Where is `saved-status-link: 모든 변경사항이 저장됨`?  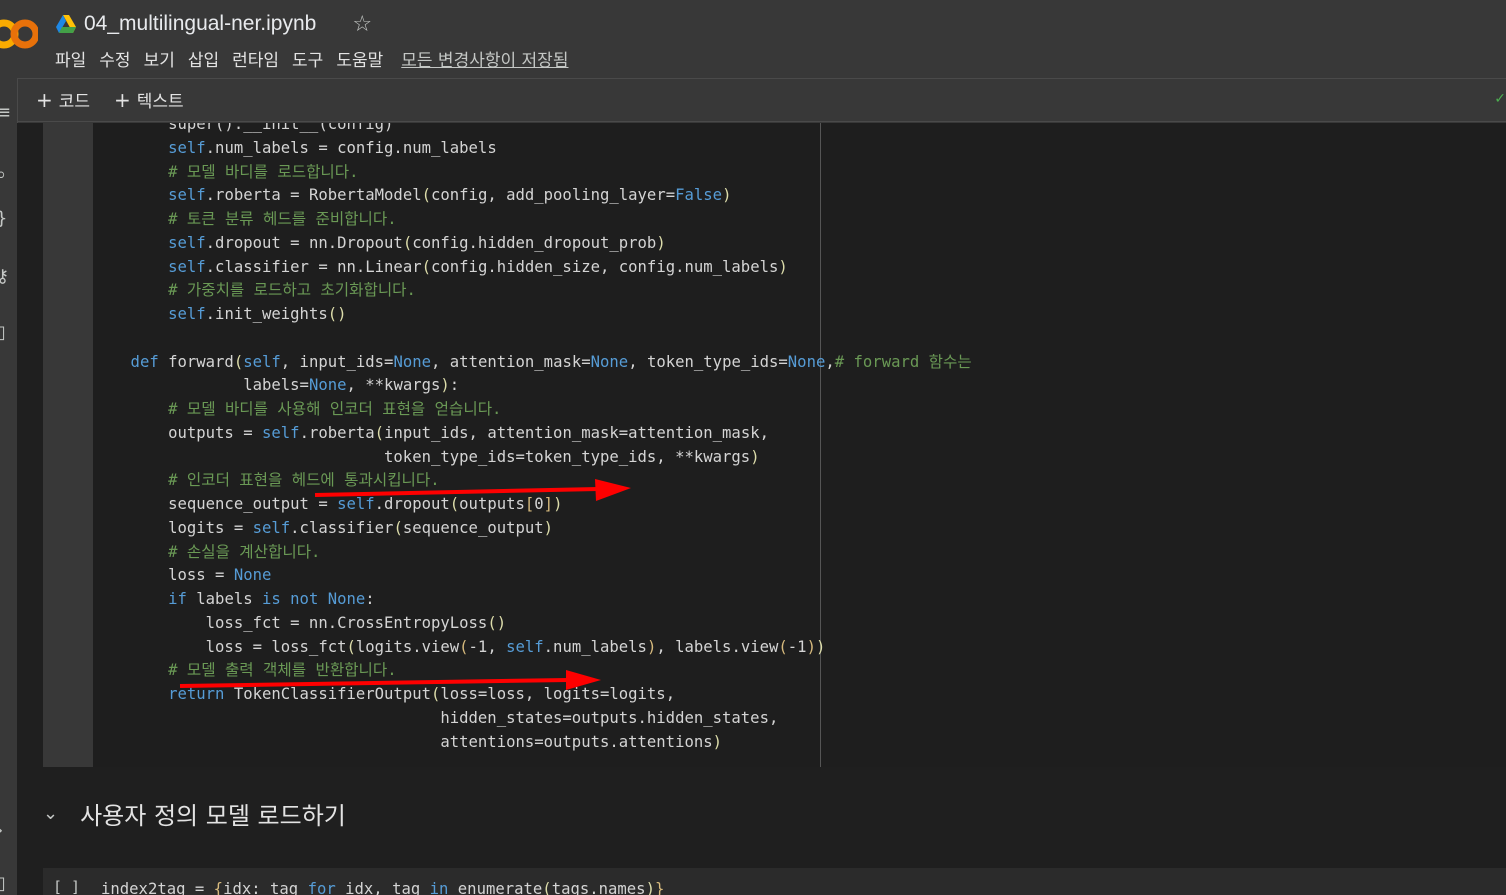 saved-status-link: 모든 변경사항이 저장됨 is located at coordinates (484, 58).